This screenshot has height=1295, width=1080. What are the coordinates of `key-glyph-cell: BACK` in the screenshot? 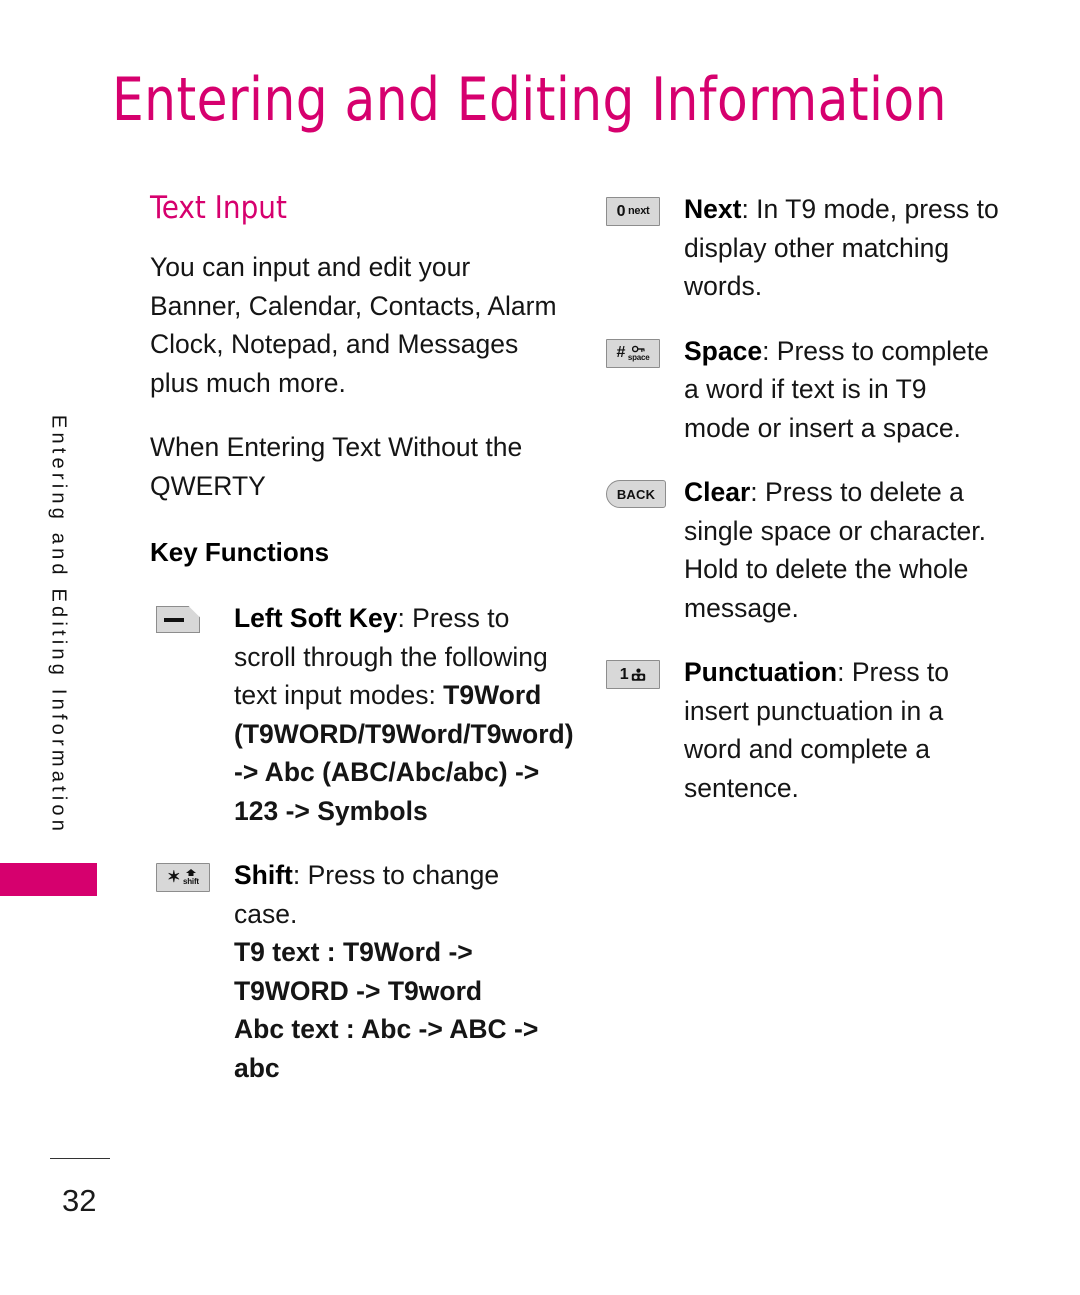 It's located at (642, 490).